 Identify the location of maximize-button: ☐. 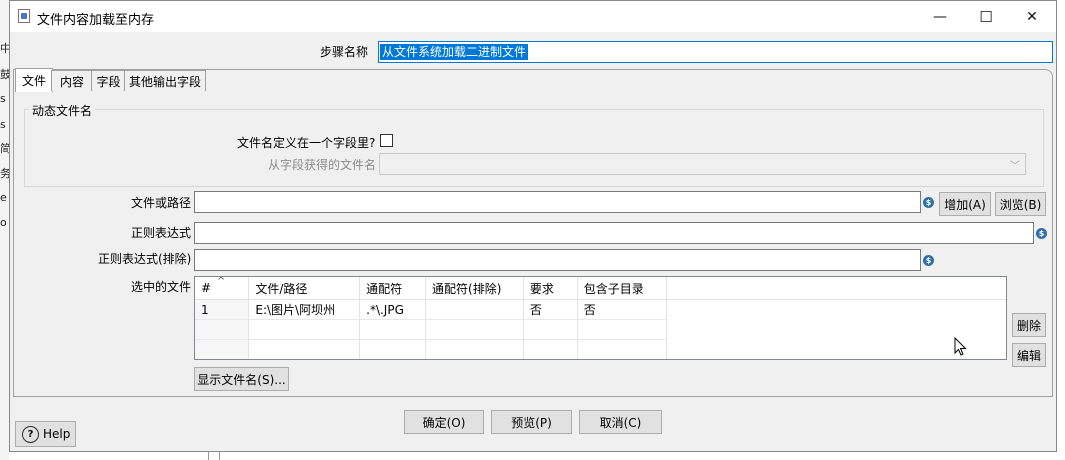
(986, 16).